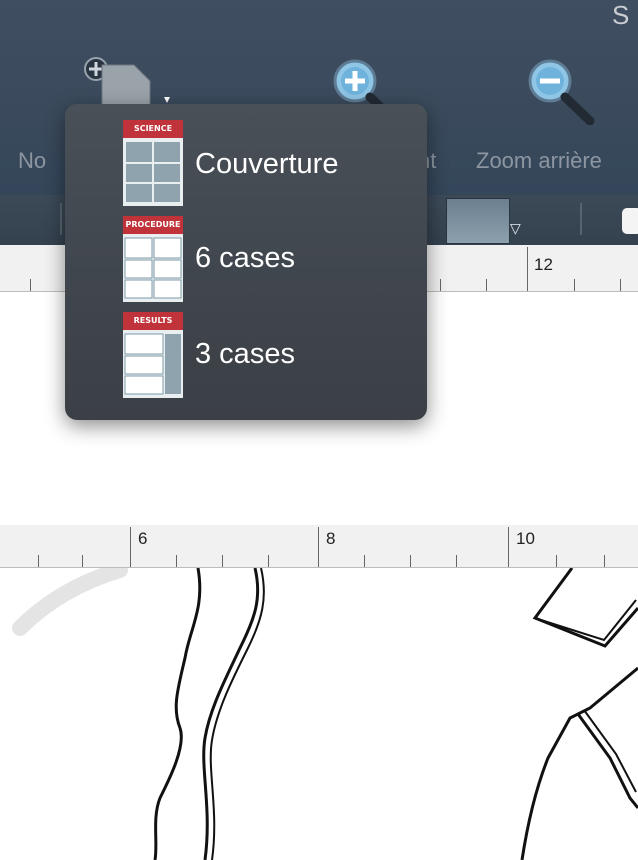 This screenshot has width=638, height=860. Describe the element at coordinates (543, 264) in the screenshot. I see `ruler-number: 12` at that location.